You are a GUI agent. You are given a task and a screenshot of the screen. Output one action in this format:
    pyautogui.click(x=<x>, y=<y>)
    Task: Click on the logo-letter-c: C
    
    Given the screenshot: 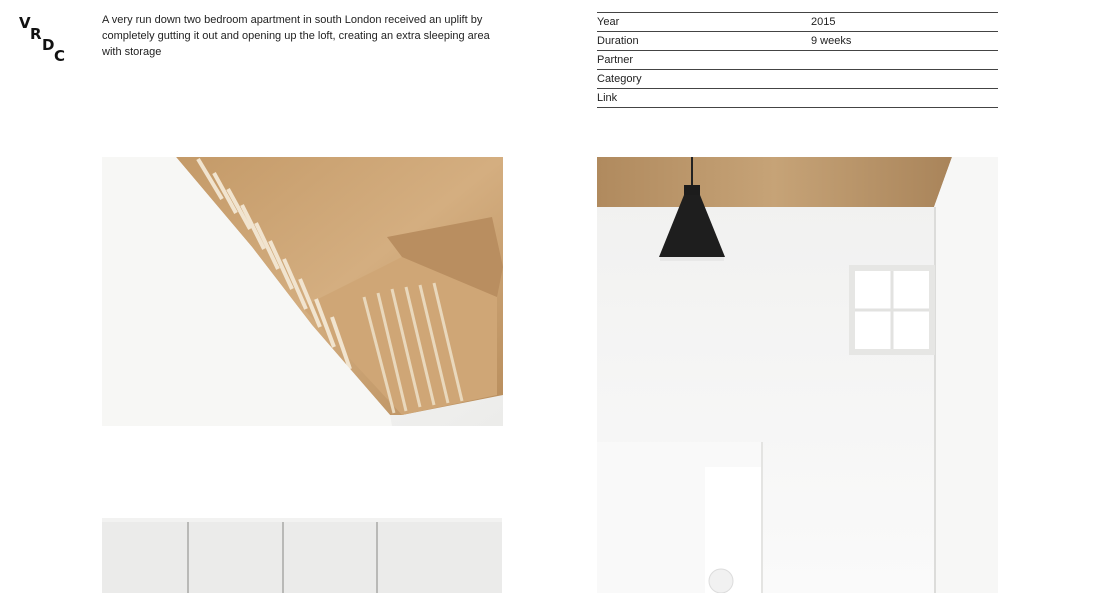 What is the action you would take?
    pyautogui.click(x=60, y=56)
    